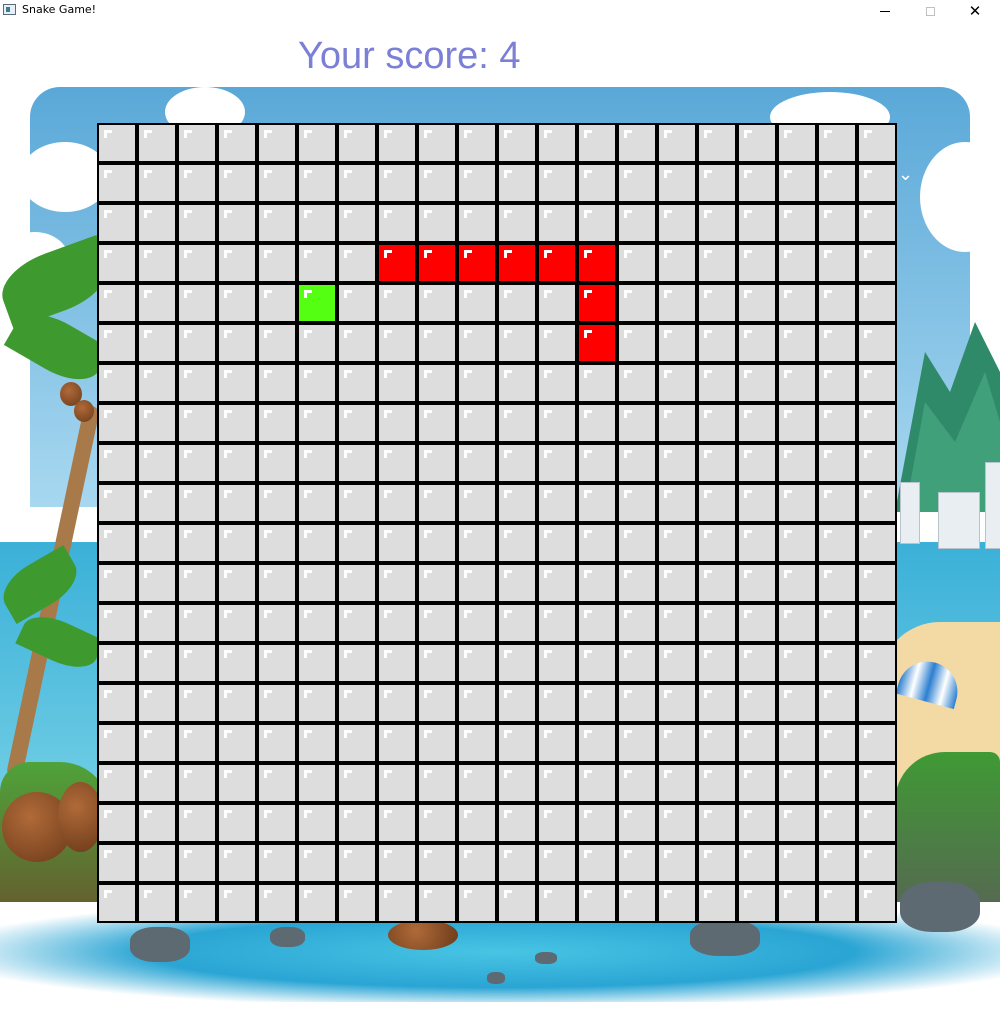 The height and width of the screenshot is (1022, 1000). Describe the element at coordinates (930, 11) in the screenshot. I see `maximize-button` at that location.